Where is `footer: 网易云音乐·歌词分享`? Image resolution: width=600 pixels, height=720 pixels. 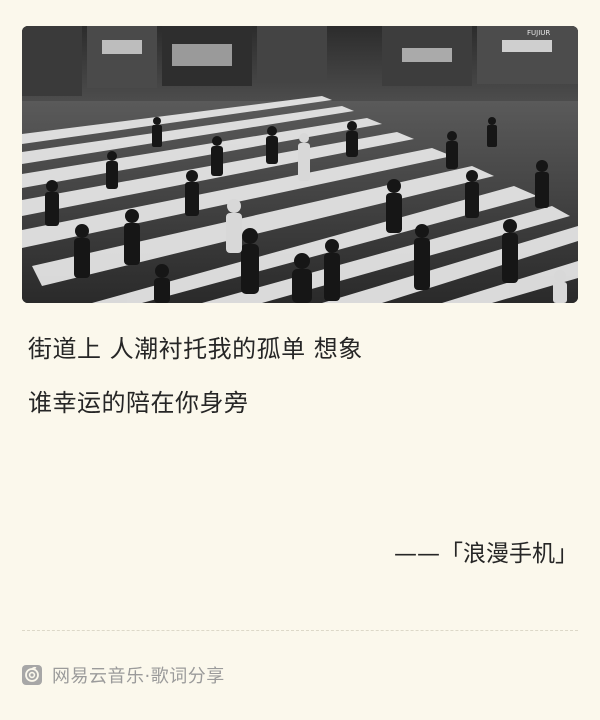
footer: 网易云音乐·歌词分享 is located at coordinates (123, 675).